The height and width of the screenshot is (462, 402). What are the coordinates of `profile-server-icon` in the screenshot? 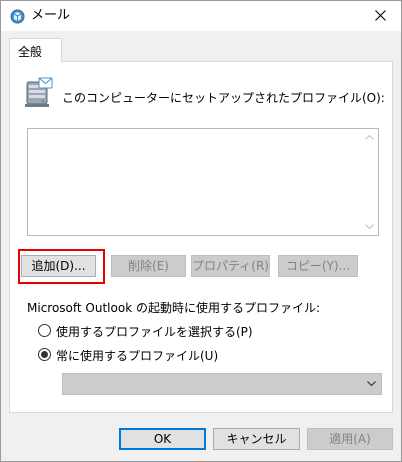 It's located at (39, 92).